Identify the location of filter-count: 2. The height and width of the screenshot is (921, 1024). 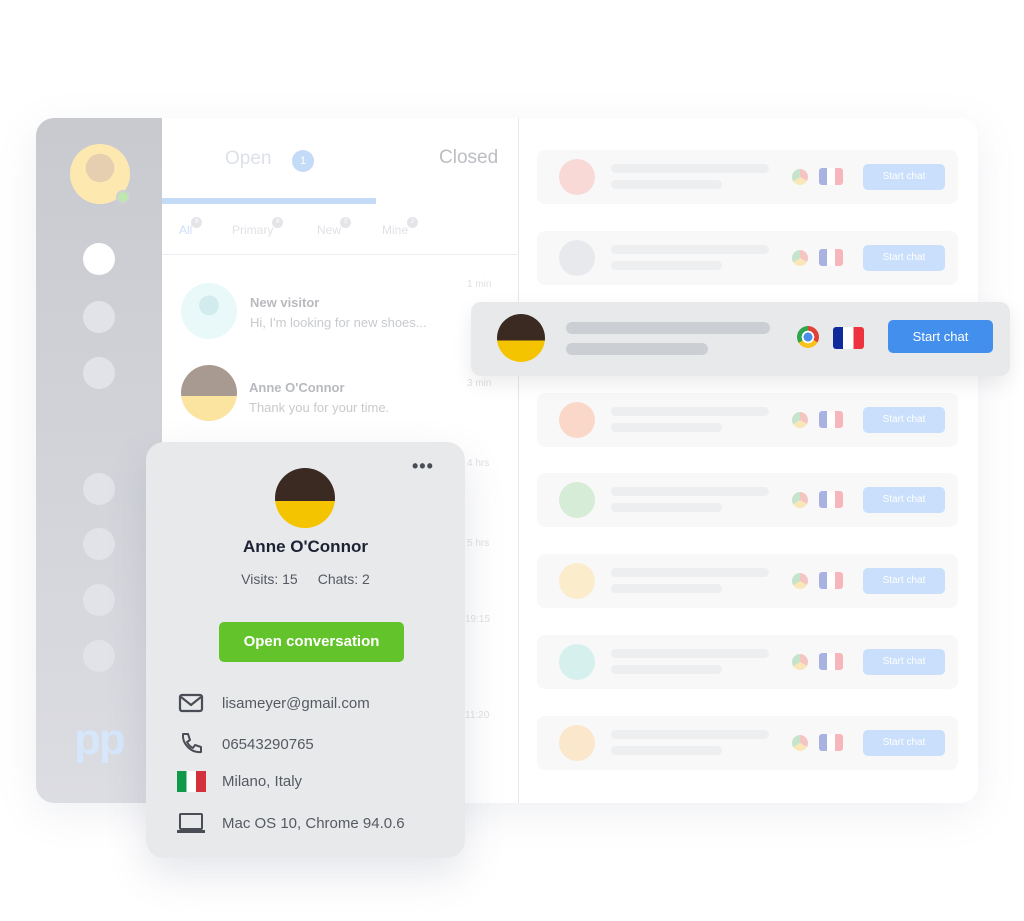
(346, 222).